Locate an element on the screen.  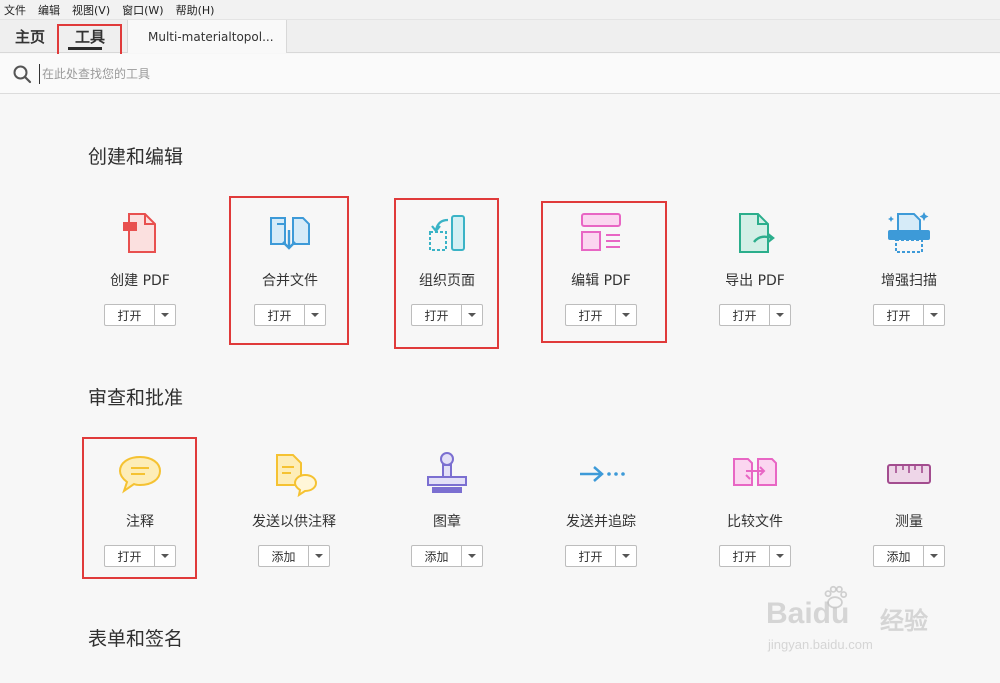
search-icon is located at coordinates (22, 74).